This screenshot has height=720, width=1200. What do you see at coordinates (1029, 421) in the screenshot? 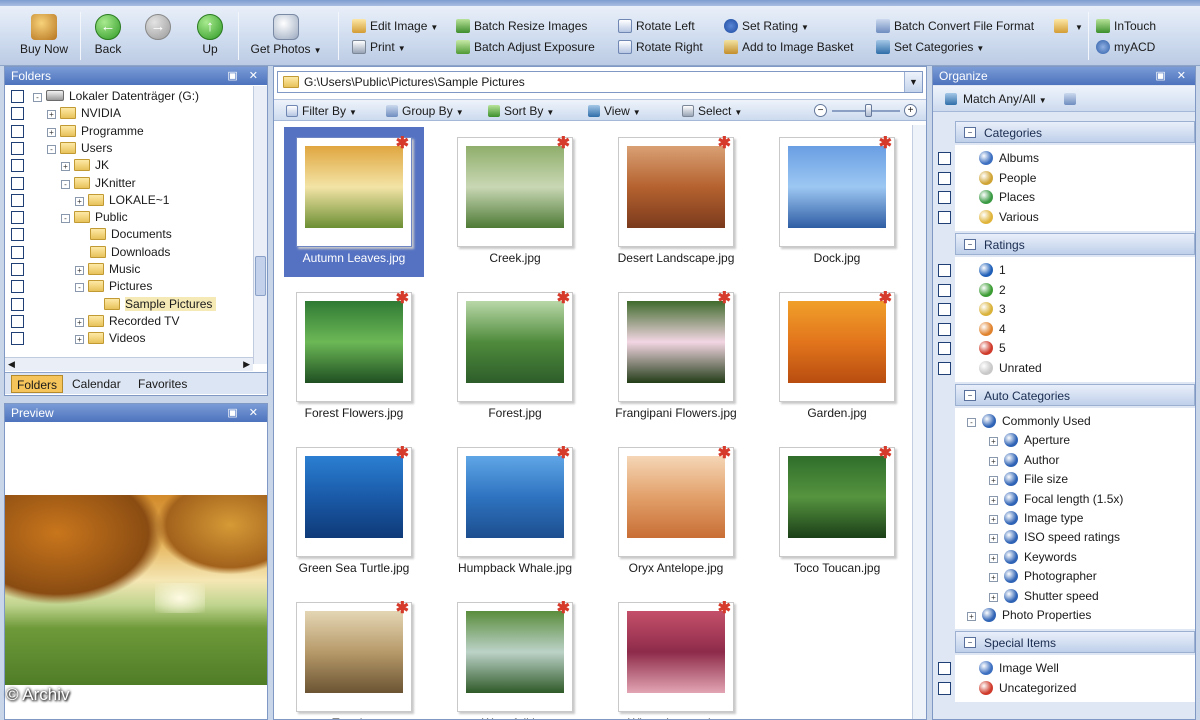
I see `auto-category-item: - Commonly Used` at bounding box center [1029, 421].